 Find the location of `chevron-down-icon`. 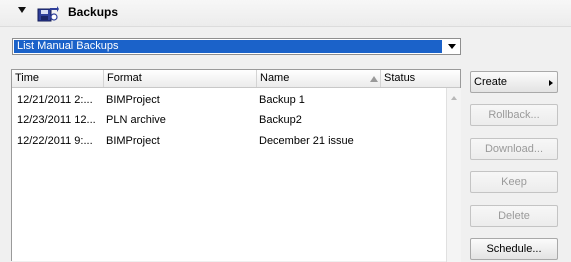

chevron-down-icon is located at coordinates (452, 46).